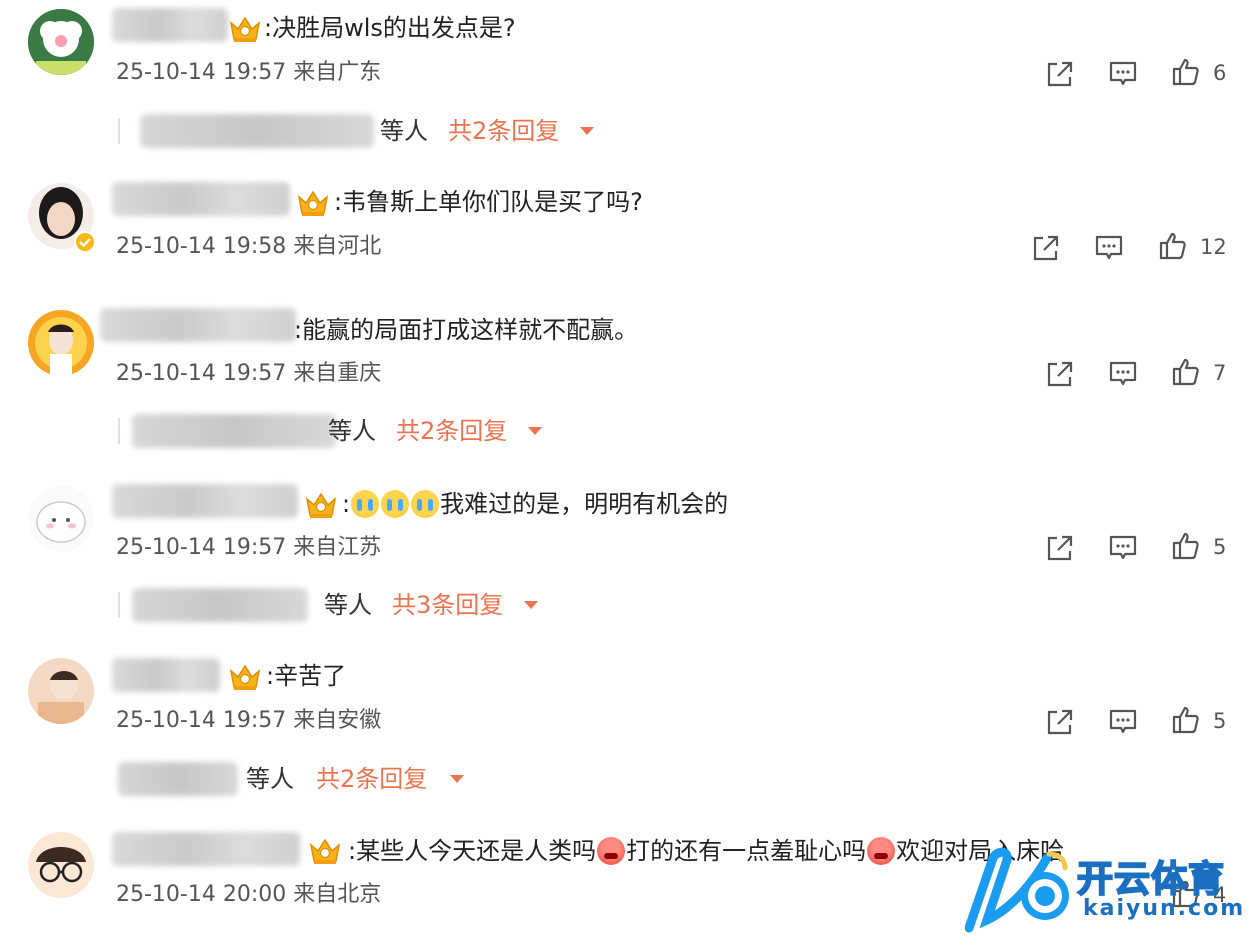 The image size is (1252, 938). I want to click on reply-count-link: 共3条回复, so click(447, 605).